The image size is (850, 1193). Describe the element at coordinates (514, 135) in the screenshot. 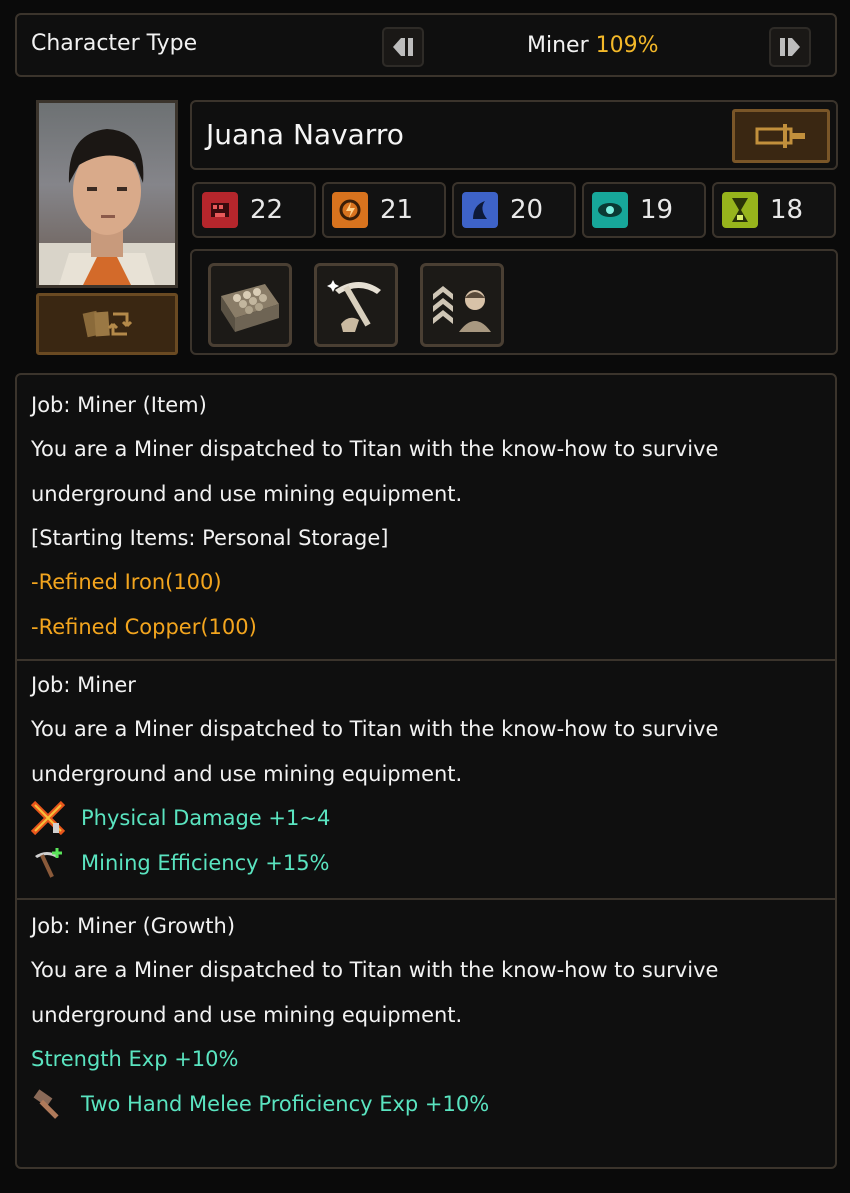

I see `character-name-box: Juana Navarro` at that location.